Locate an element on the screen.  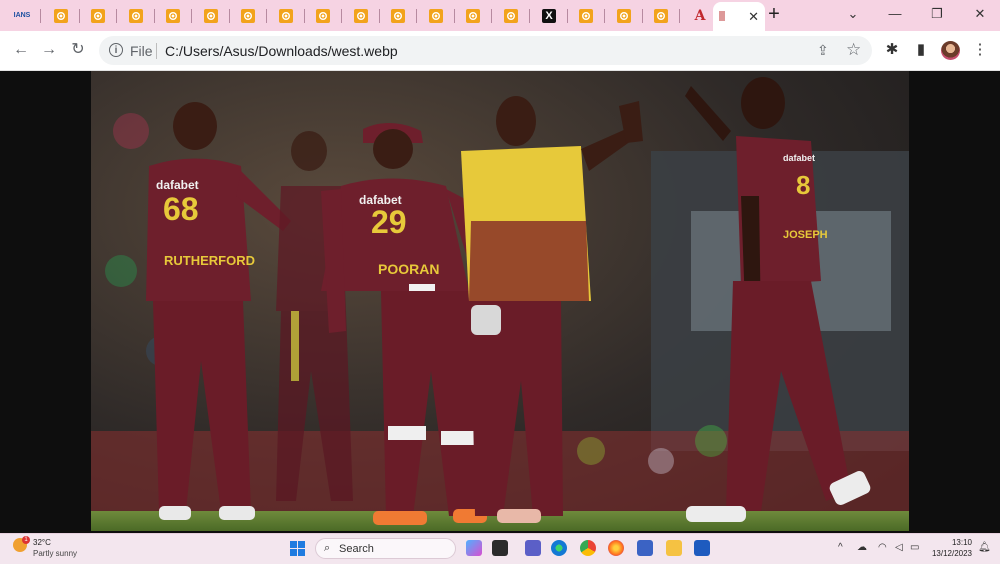
jersey-number-68: 68 is located at coordinates (181, 209).